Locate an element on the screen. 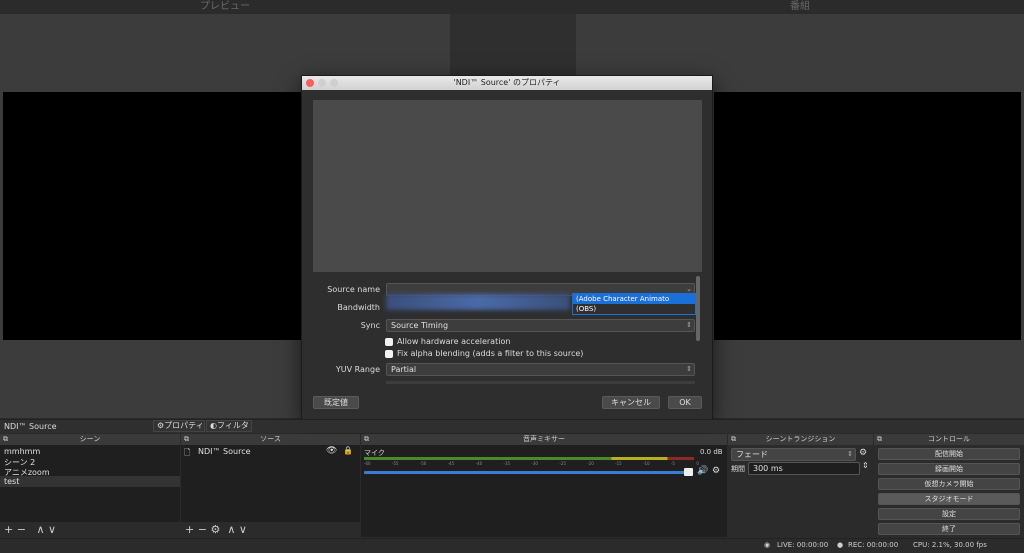  dialog-title: 'NDI™ Source' のプロパティ is located at coordinates (507, 82).